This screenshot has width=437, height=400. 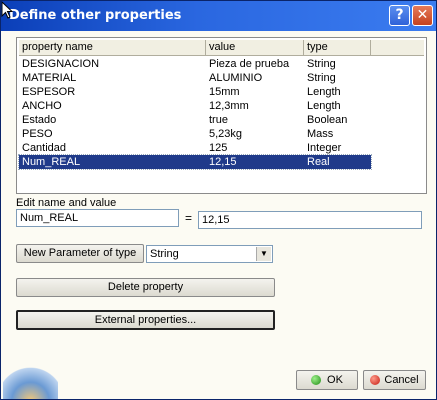 What do you see at coordinates (7, 10) in the screenshot?
I see `mouse-cursor-icon` at bounding box center [7, 10].